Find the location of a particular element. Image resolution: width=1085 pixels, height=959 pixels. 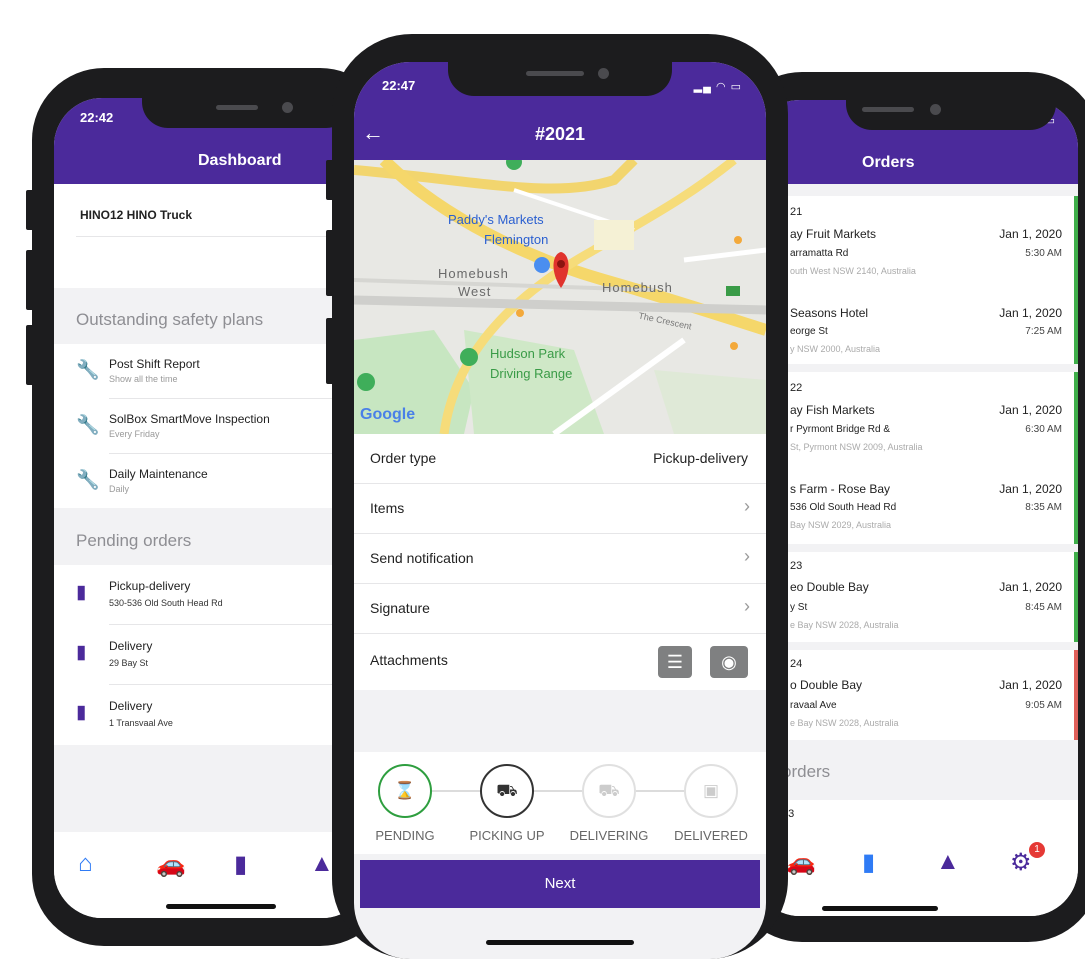

pending-order-item: ▮ Delivery 1 Transvaal Ave is located at coordinates (212, 714).